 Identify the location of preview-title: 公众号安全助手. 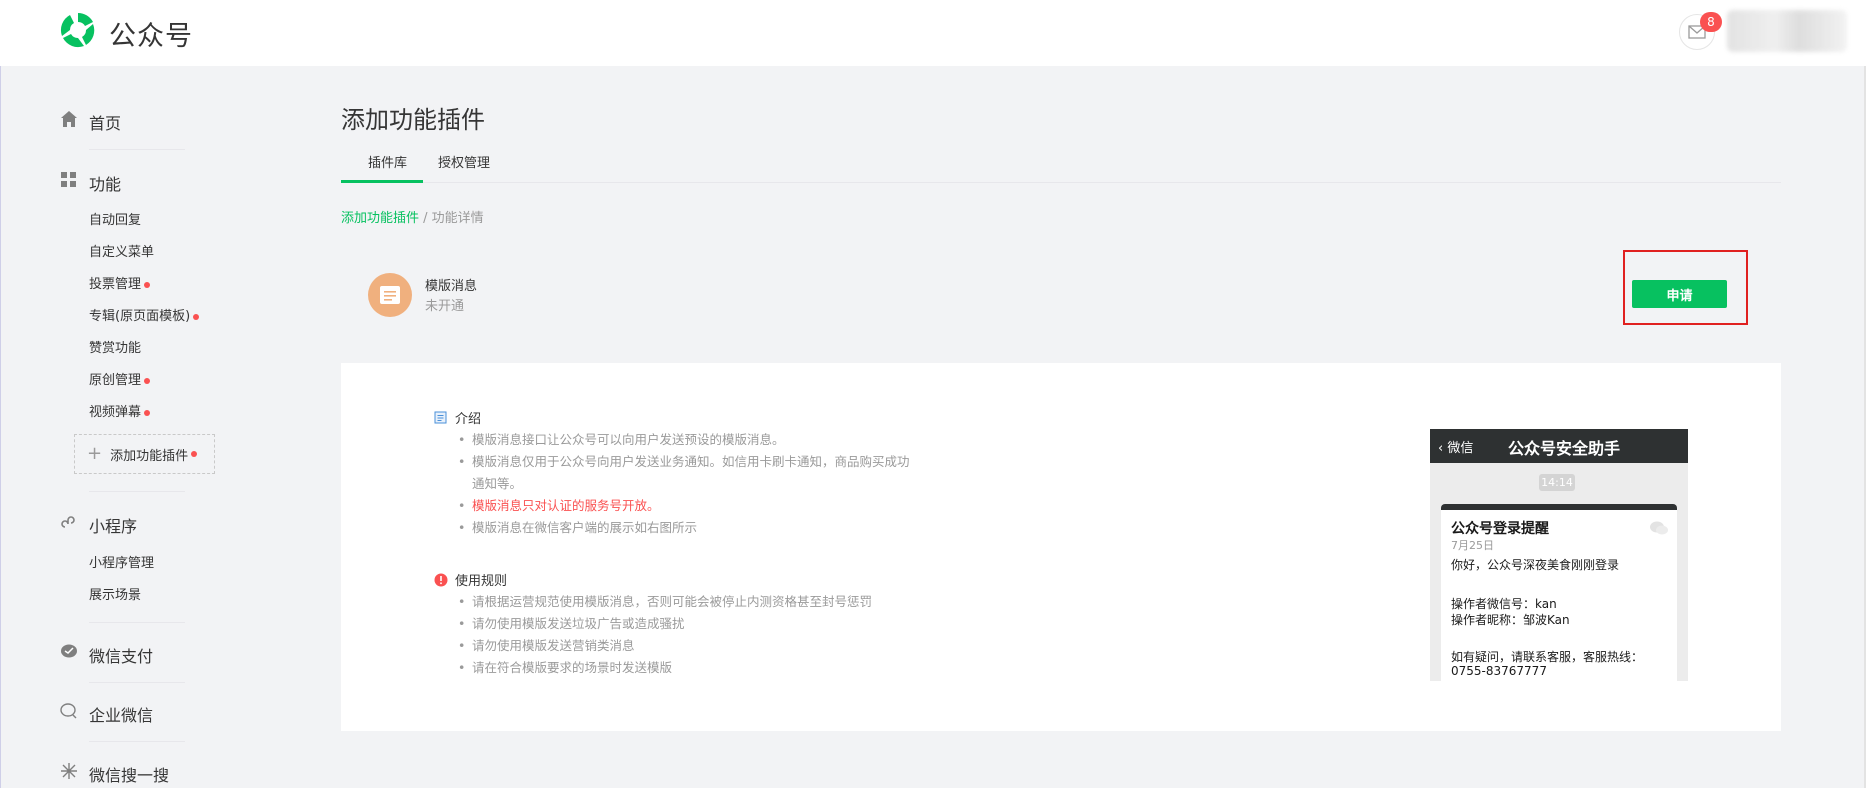
(1564, 448).